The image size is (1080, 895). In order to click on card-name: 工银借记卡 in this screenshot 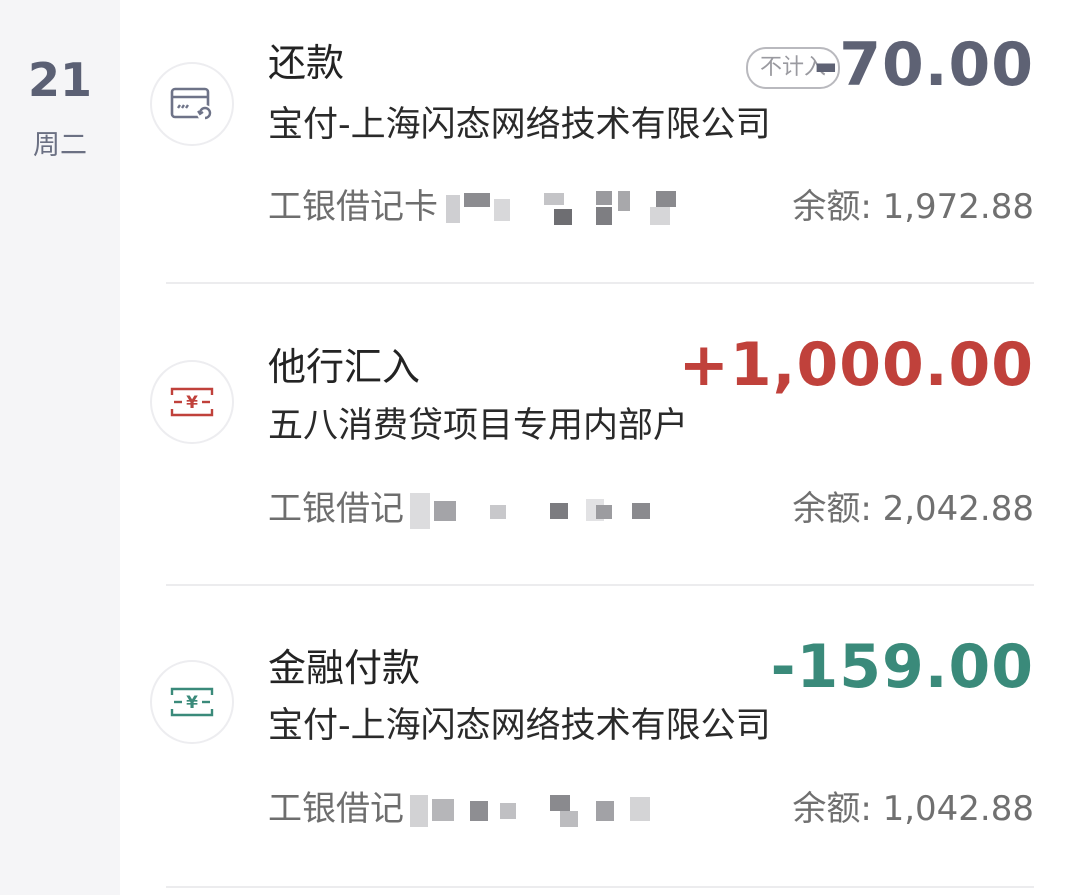, I will do `click(353, 207)`.